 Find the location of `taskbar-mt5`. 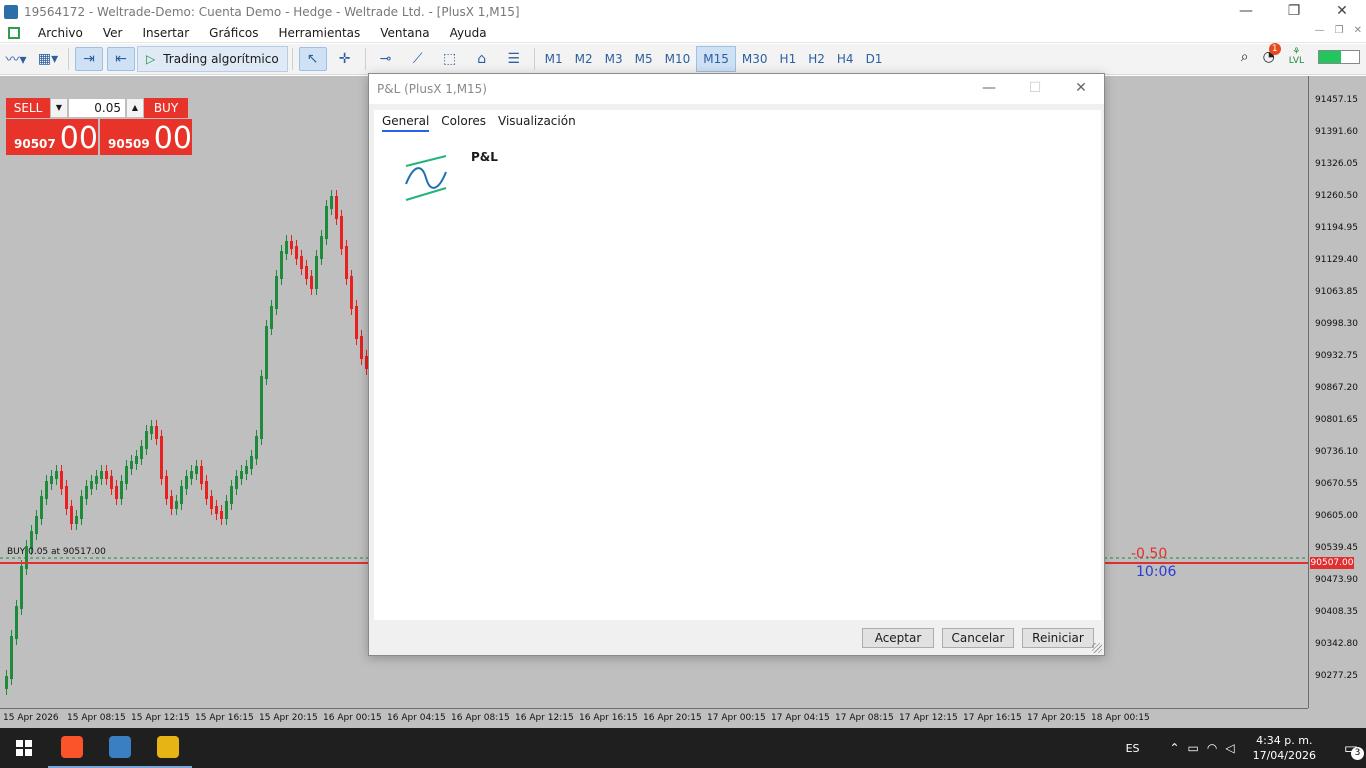

taskbar-mt5 is located at coordinates (168, 748).